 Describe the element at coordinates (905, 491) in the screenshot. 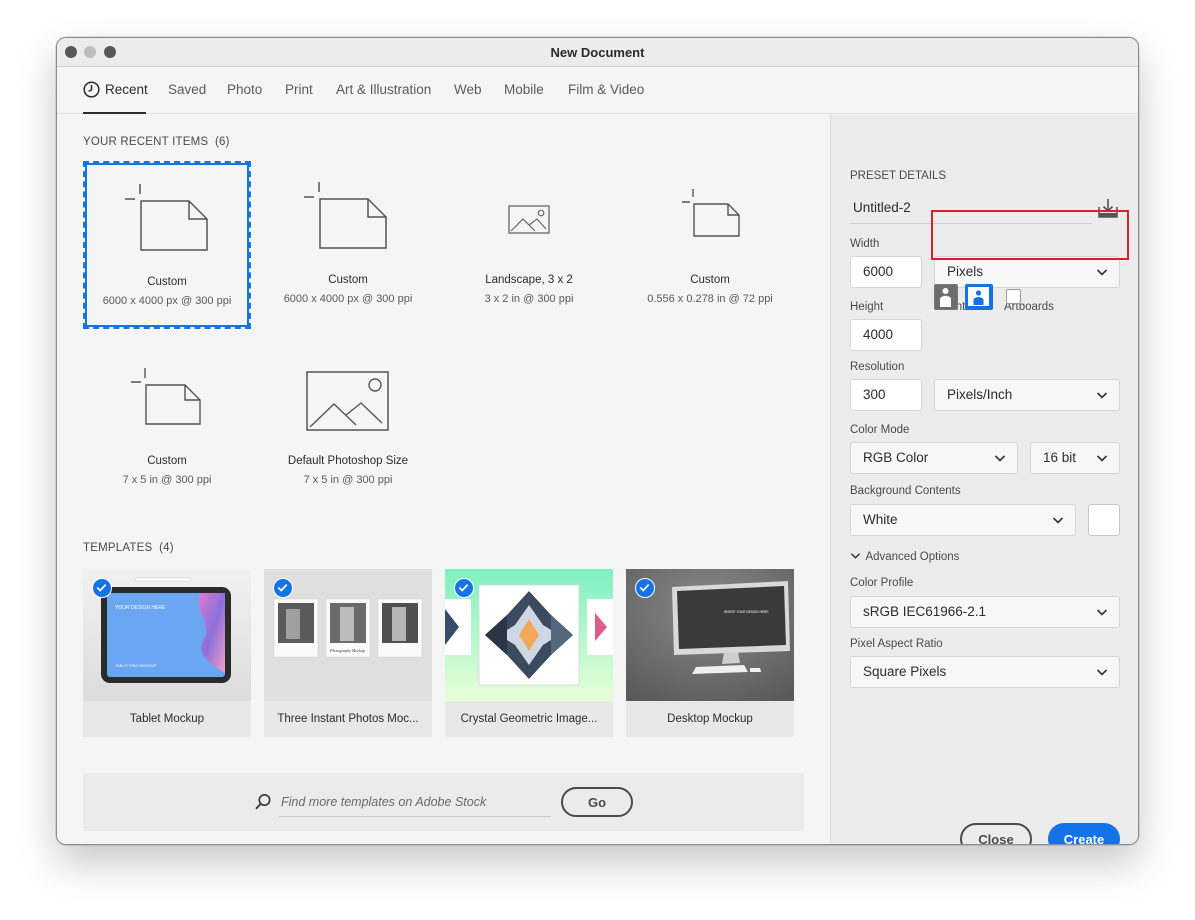

I see `background-contents-label: Background Contents` at that location.